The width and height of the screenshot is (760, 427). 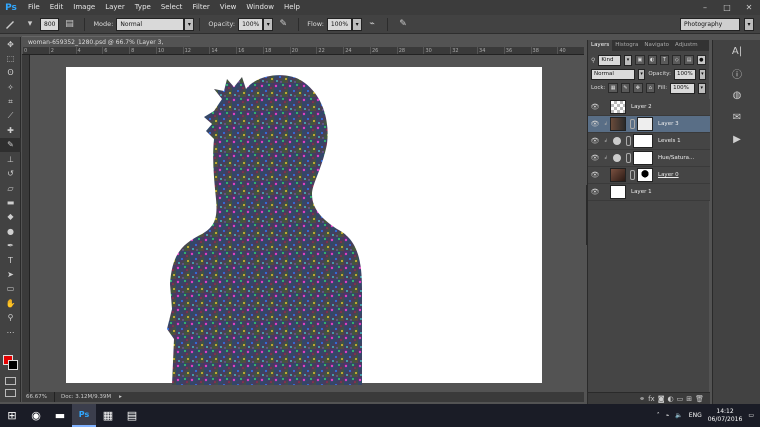 What do you see at coordinates (34, 7) in the screenshot?
I see `menu-file: File` at bounding box center [34, 7].